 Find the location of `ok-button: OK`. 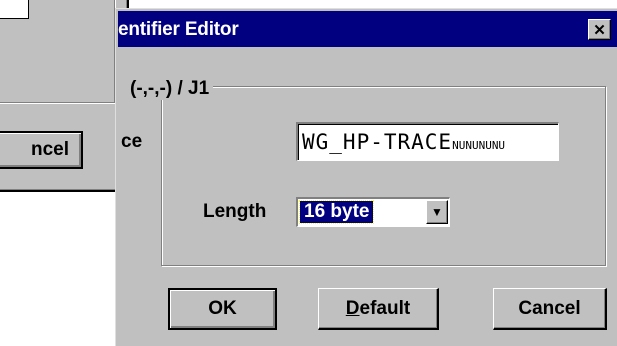

ok-button: OK is located at coordinates (222, 309).